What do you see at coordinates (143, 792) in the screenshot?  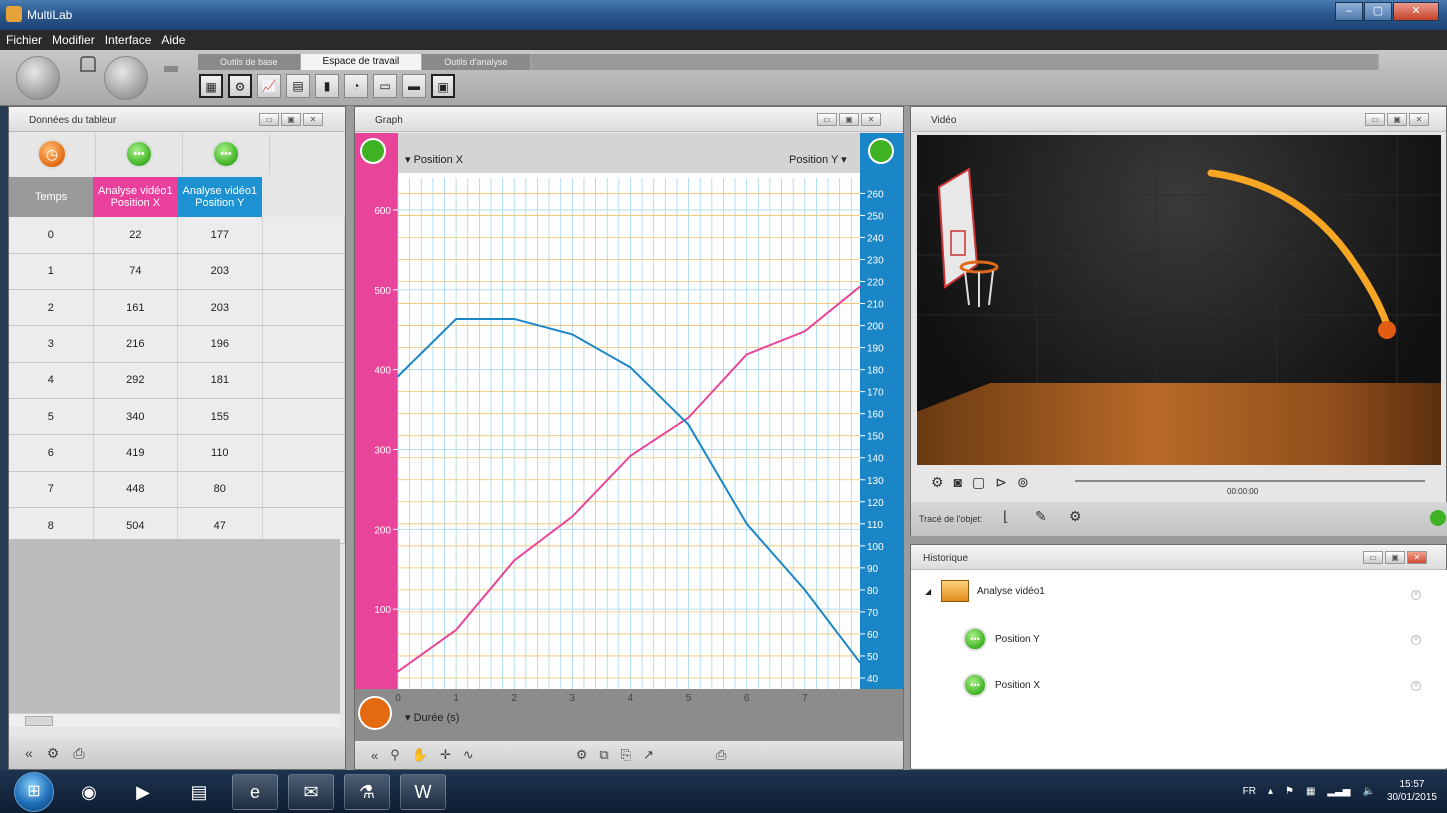 I see `media-player-icon: ▶` at bounding box center [143, 792].